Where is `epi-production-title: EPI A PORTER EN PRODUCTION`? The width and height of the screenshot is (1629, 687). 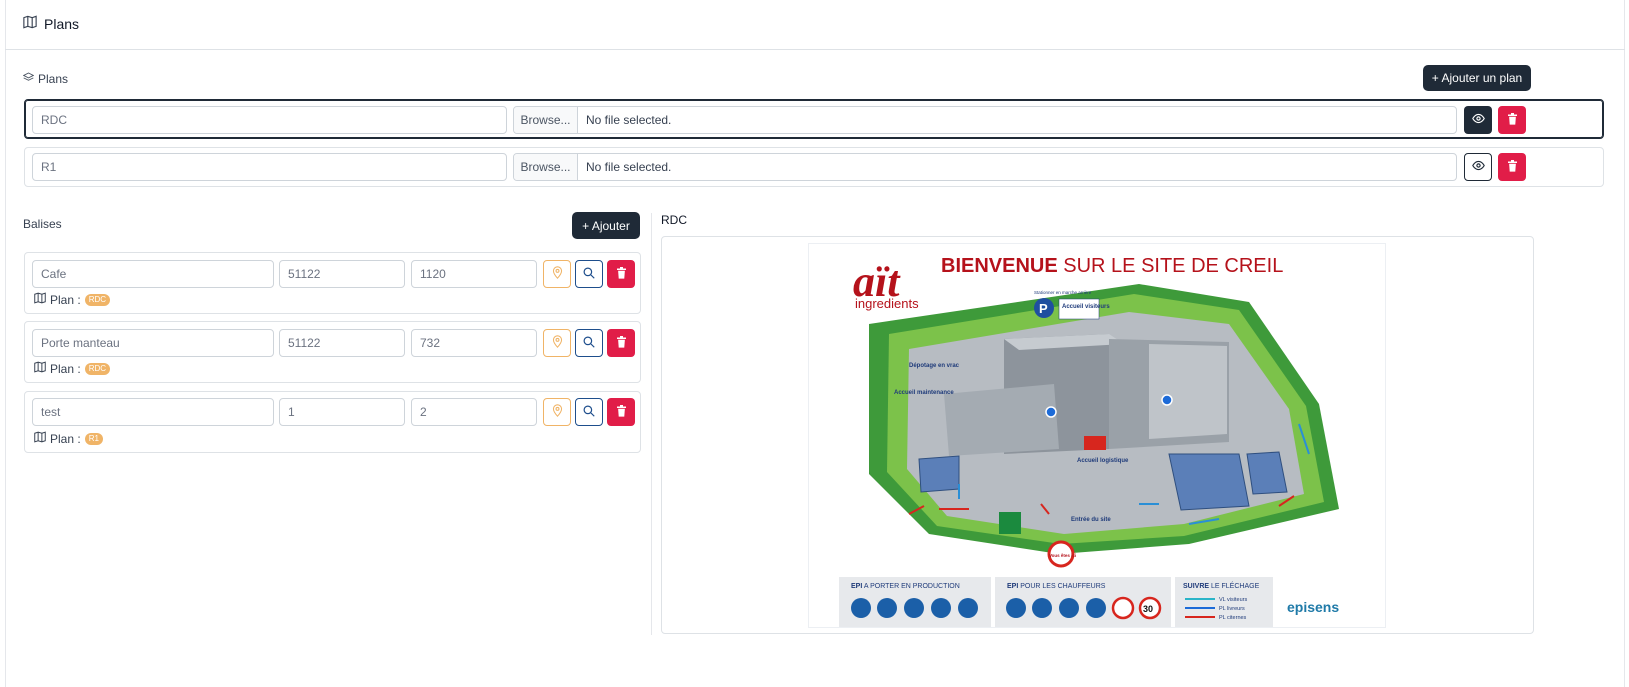 epi-production-title: EPI A PORTER EN PRODUCTION is located at coordinates (905, 586).